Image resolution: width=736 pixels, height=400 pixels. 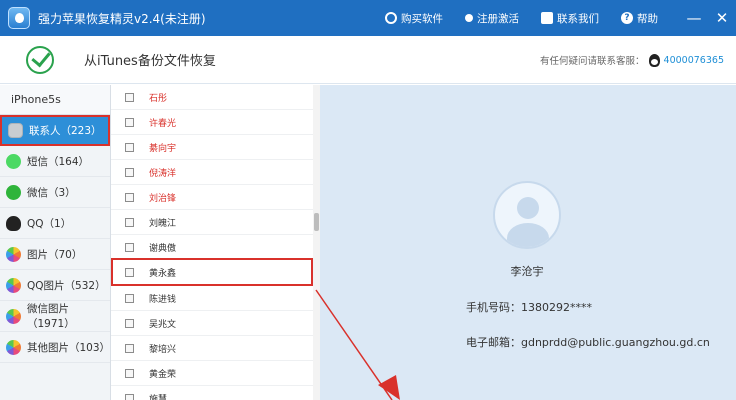 What do you see at coordinates (163, 223) in the screenshot?
I see `contact-name: 刘魄江` at bounding box center [163, 223].